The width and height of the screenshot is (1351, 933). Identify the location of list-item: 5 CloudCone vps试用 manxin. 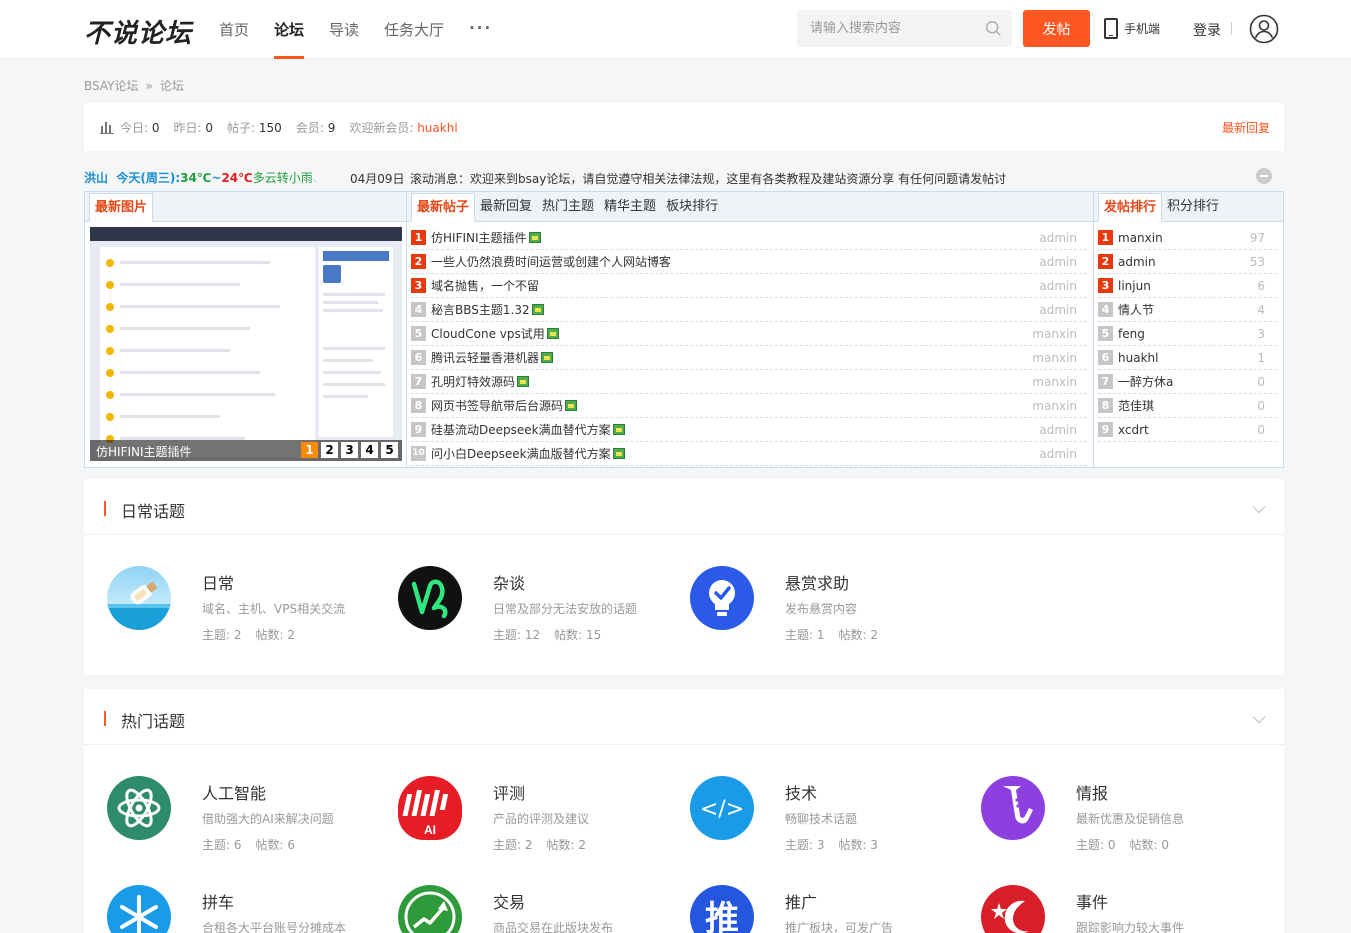
(749, 334).